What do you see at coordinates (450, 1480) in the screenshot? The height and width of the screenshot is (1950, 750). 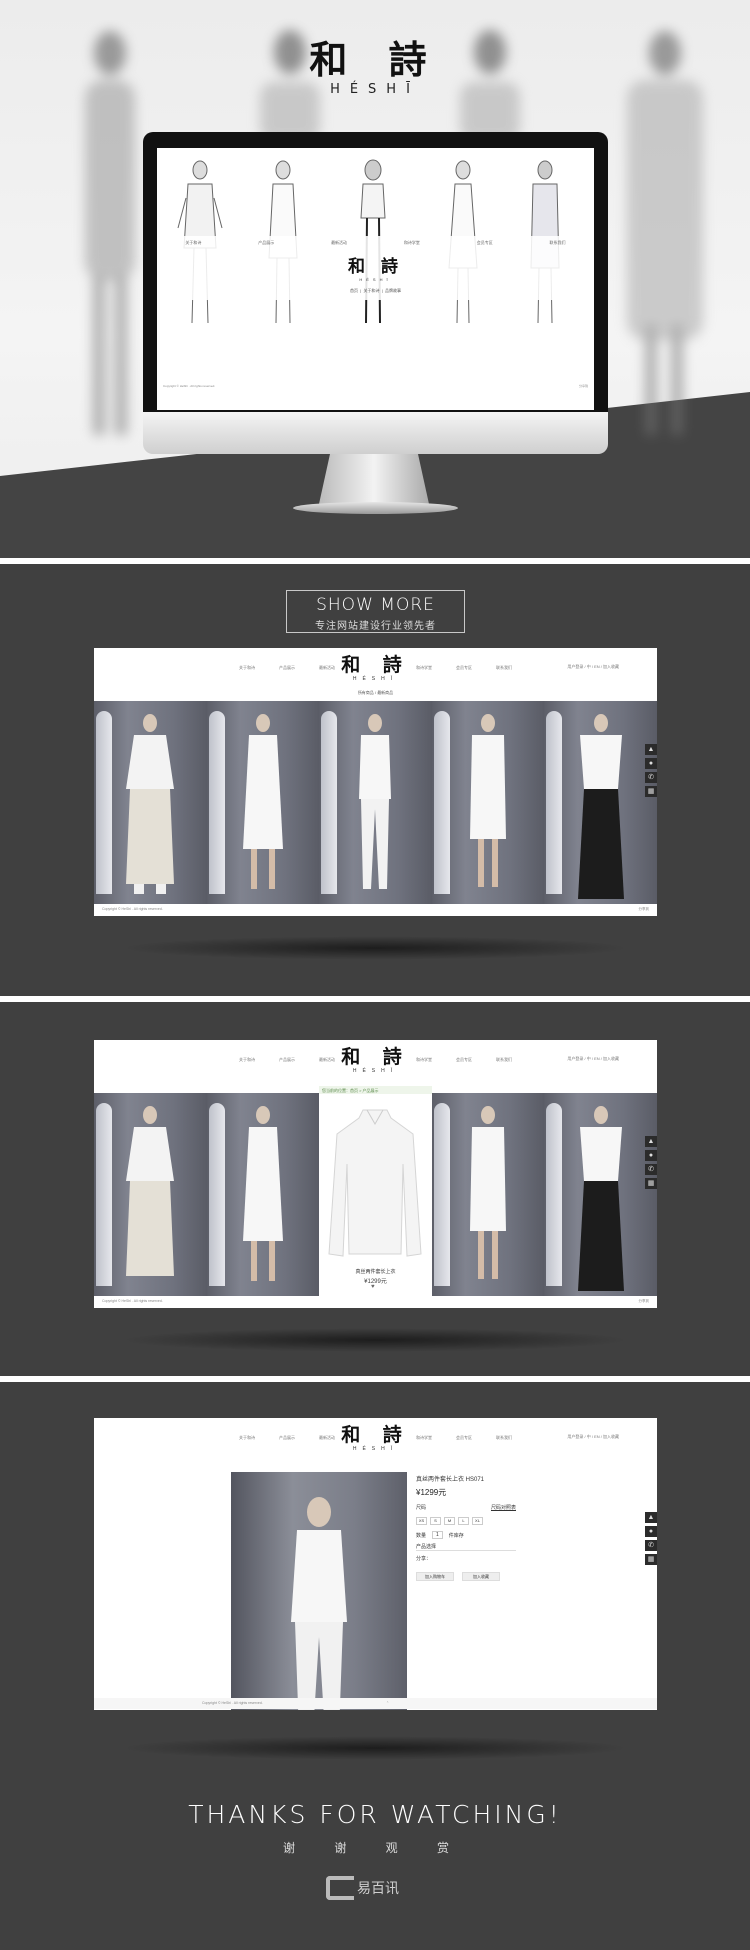 I see `product-title: 真丝两件套长上衣 HS071` at bounding box center [450, 1480].